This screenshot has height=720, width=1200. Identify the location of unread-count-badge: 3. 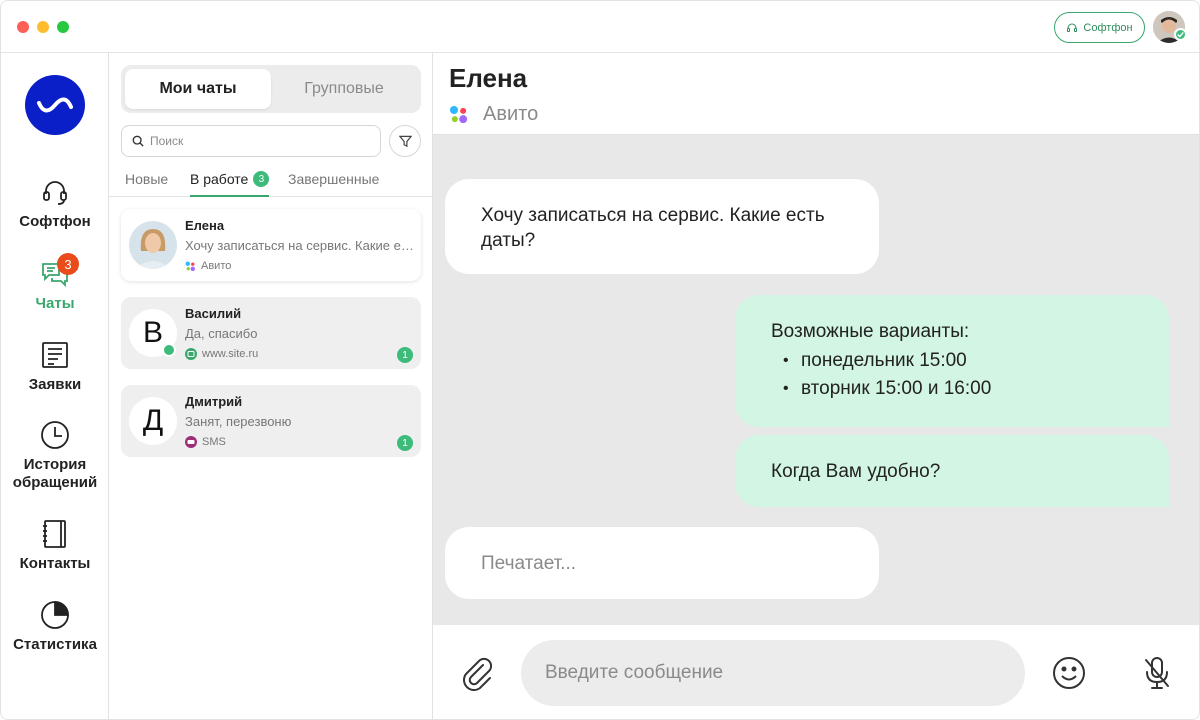
(68, 264).